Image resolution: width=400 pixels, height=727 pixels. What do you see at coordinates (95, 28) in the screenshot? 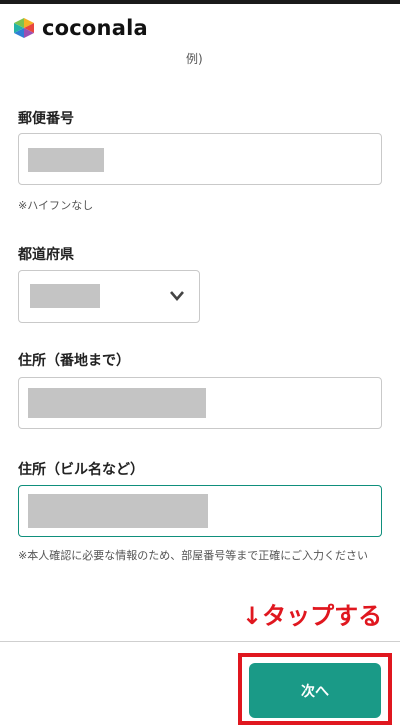
I see `logo-text: coconala` at bounding box center [95, 28].